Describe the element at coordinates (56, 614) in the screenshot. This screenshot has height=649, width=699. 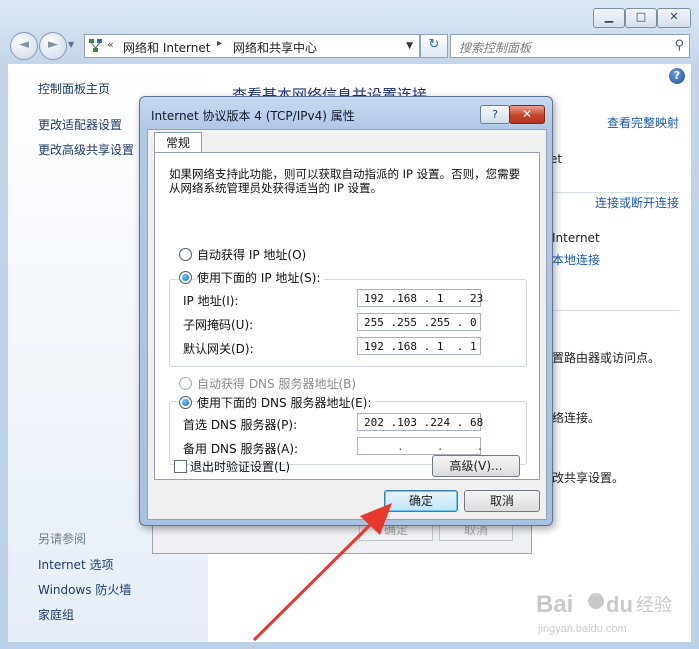
I see `sidebar-link-homegroup: 家庭组` at that location.